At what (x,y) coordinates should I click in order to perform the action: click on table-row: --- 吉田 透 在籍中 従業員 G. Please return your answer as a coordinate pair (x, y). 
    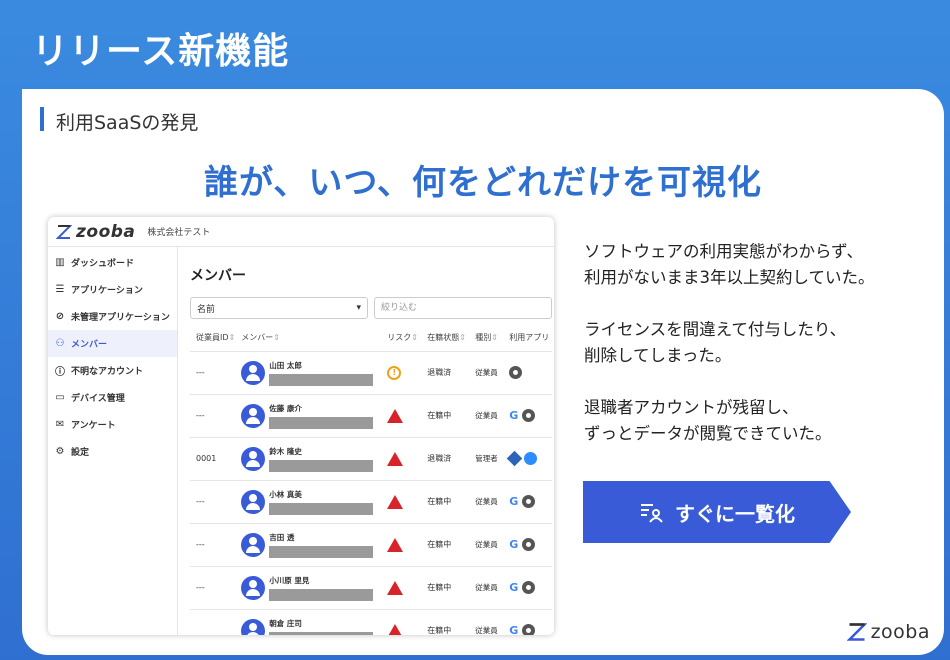
    Looking at the image, I should click on (371, 545).